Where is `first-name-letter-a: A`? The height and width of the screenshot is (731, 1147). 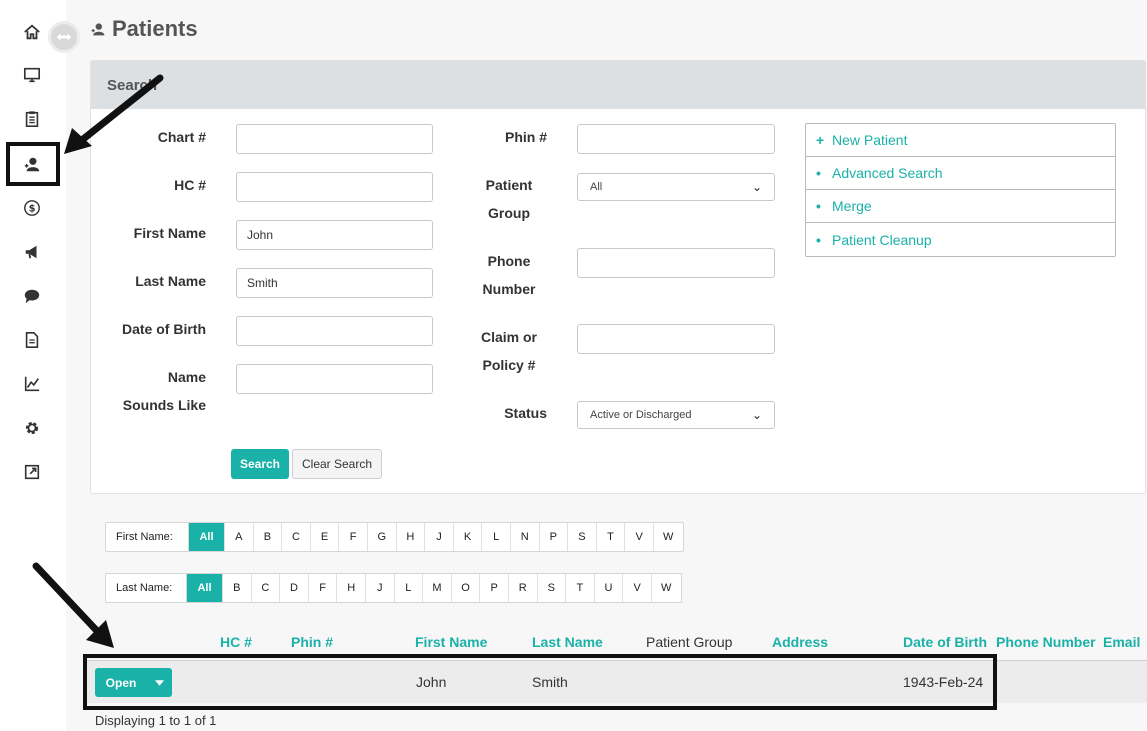
first-name-letter-a: A is located at coordinates (239, 537).